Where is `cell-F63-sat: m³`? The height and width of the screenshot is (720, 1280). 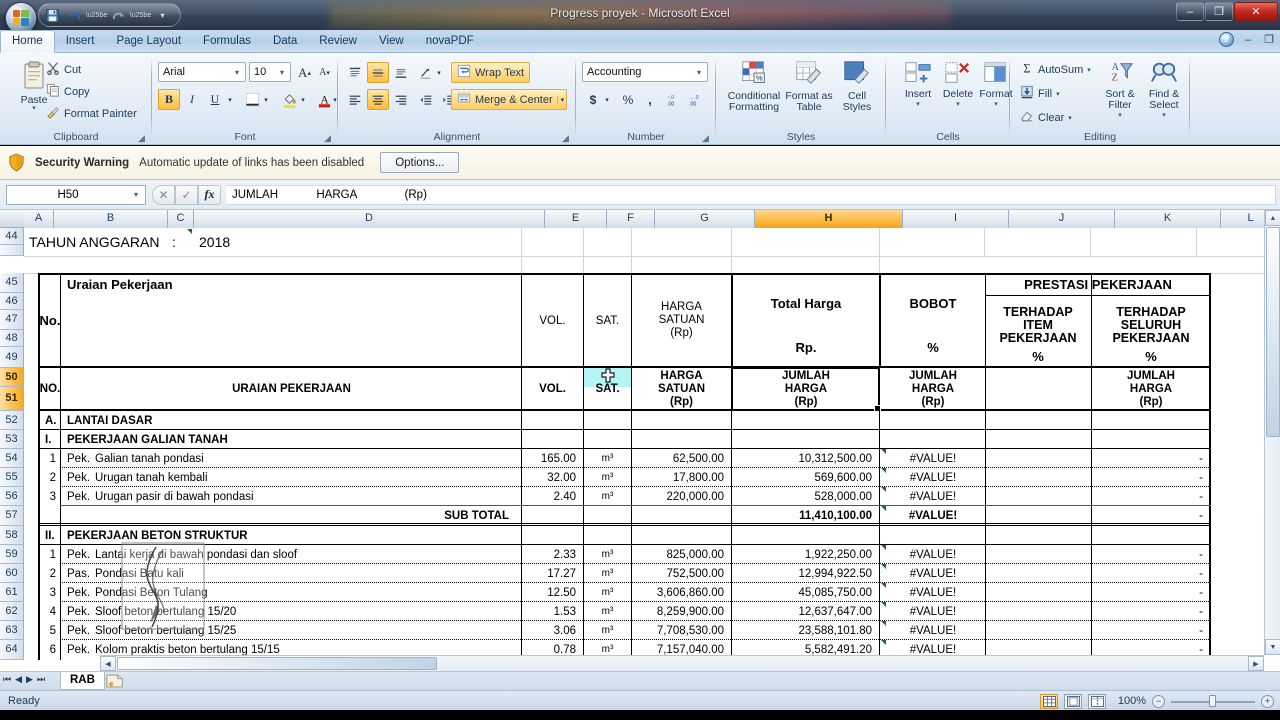
cell-F63-sat: m³ is located at coordinates (607, 630).